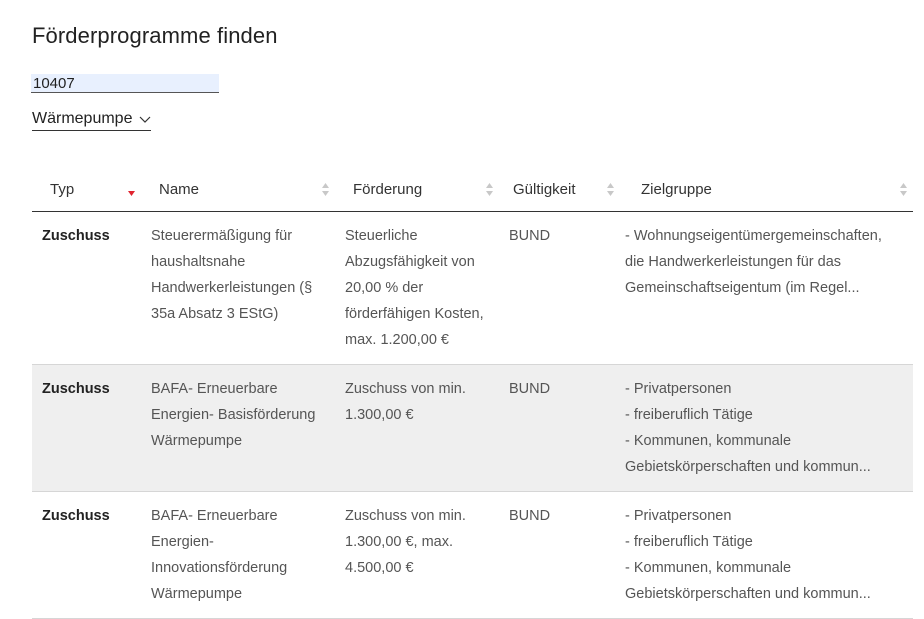  Describe the element at coordinates (82, 118) in the screenshot. I see `category-select-value: Wärmepumpe` at that location.